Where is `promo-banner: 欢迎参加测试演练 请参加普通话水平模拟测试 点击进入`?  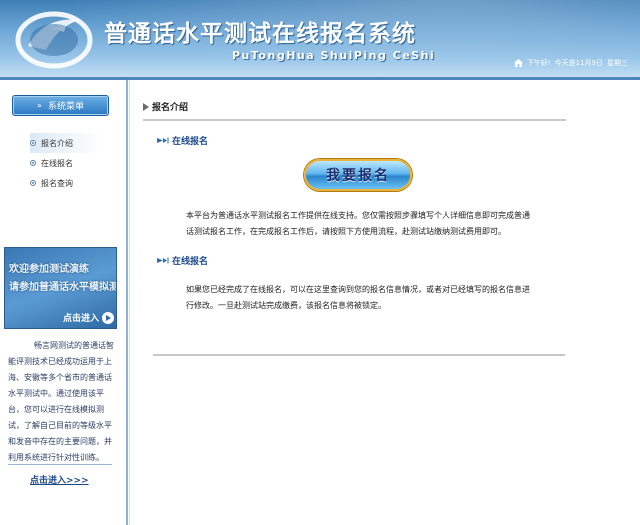
promo-banner: 欢迎参加测试演练 请参加普通话水平模拟测试 点击进入 is located at coordinates (60, 288).